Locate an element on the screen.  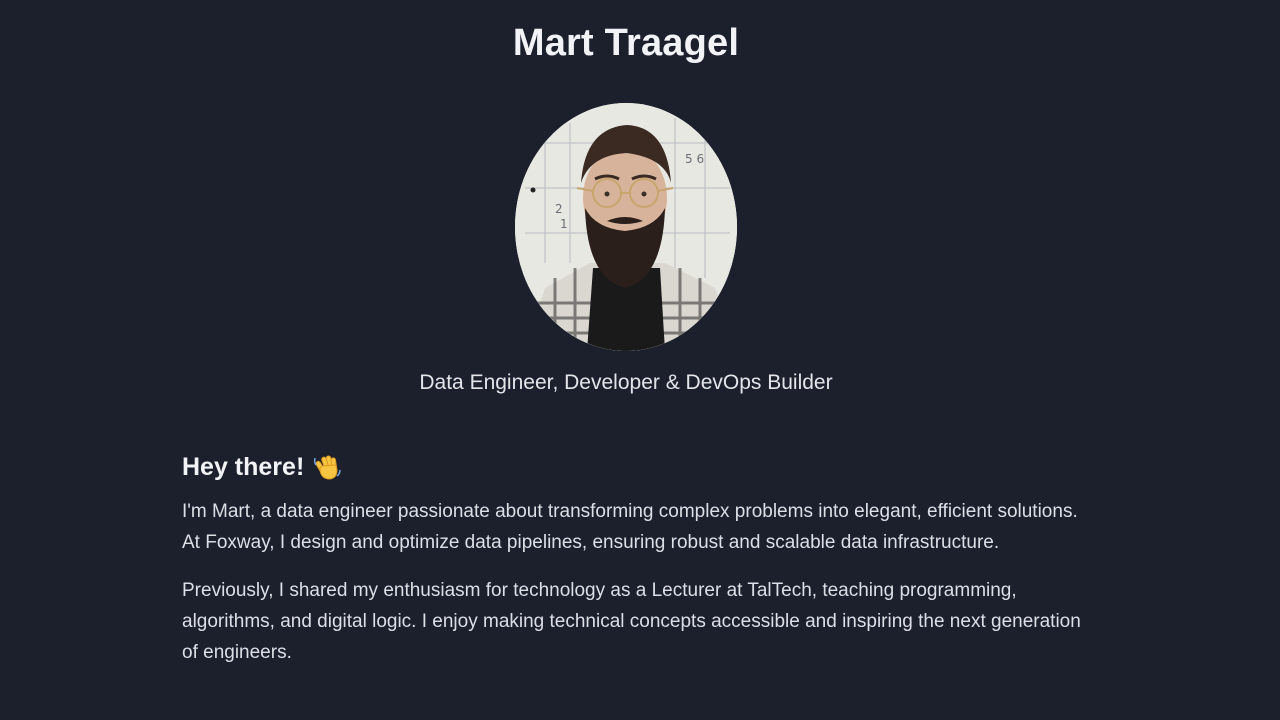
profile-photo-icon: 2 1 5 6 is located at coordinates (626, 227).